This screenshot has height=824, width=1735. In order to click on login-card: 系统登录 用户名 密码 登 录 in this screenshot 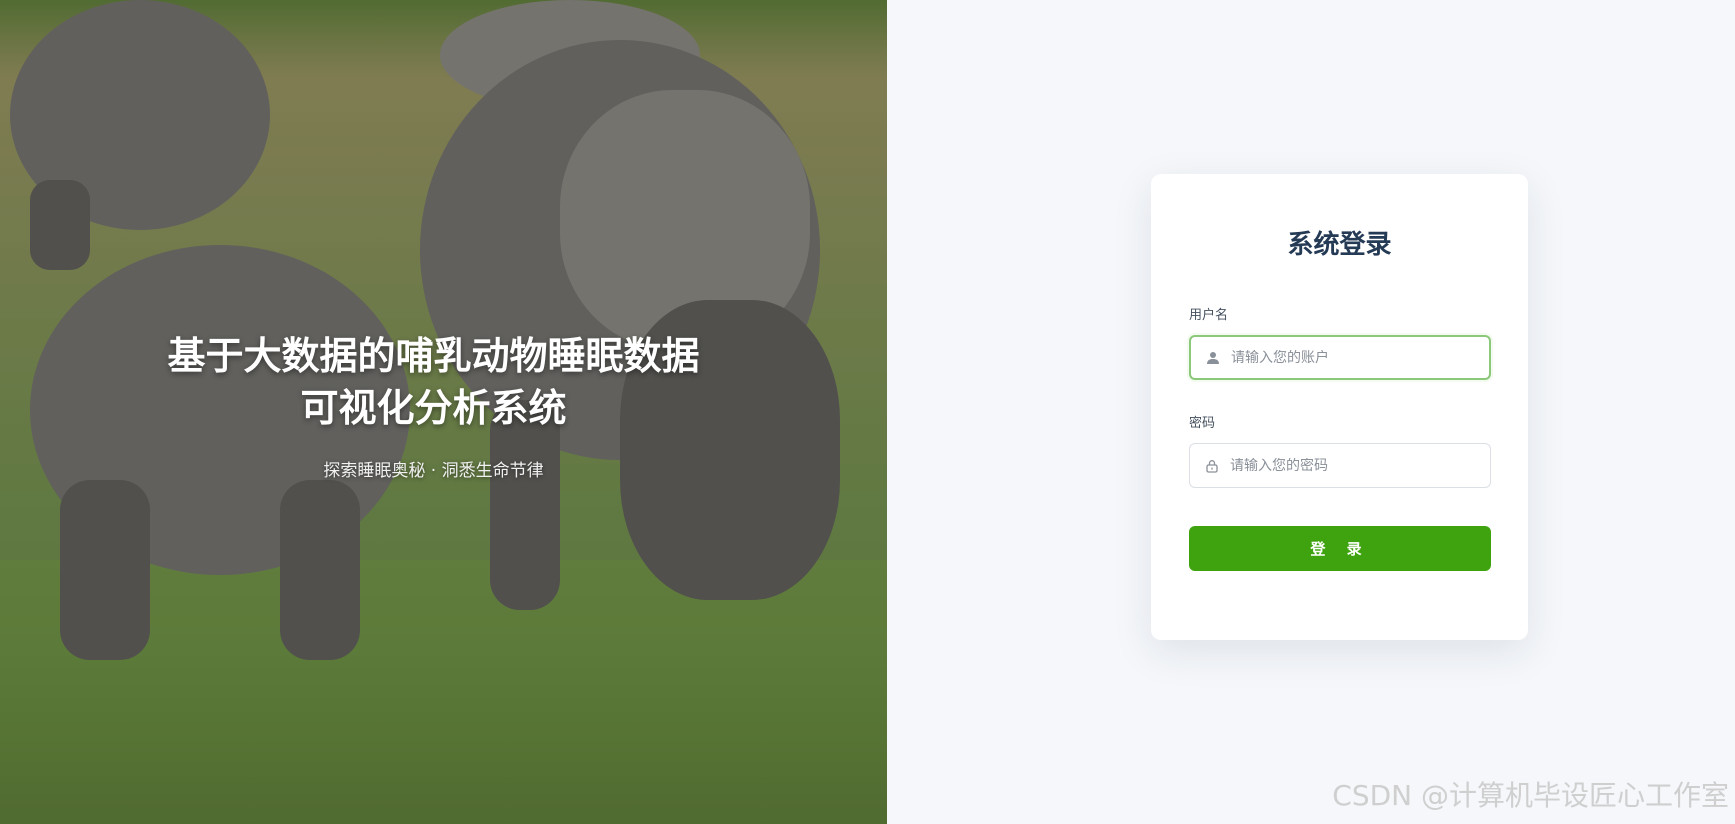, I will do `click(1339, 407)`.